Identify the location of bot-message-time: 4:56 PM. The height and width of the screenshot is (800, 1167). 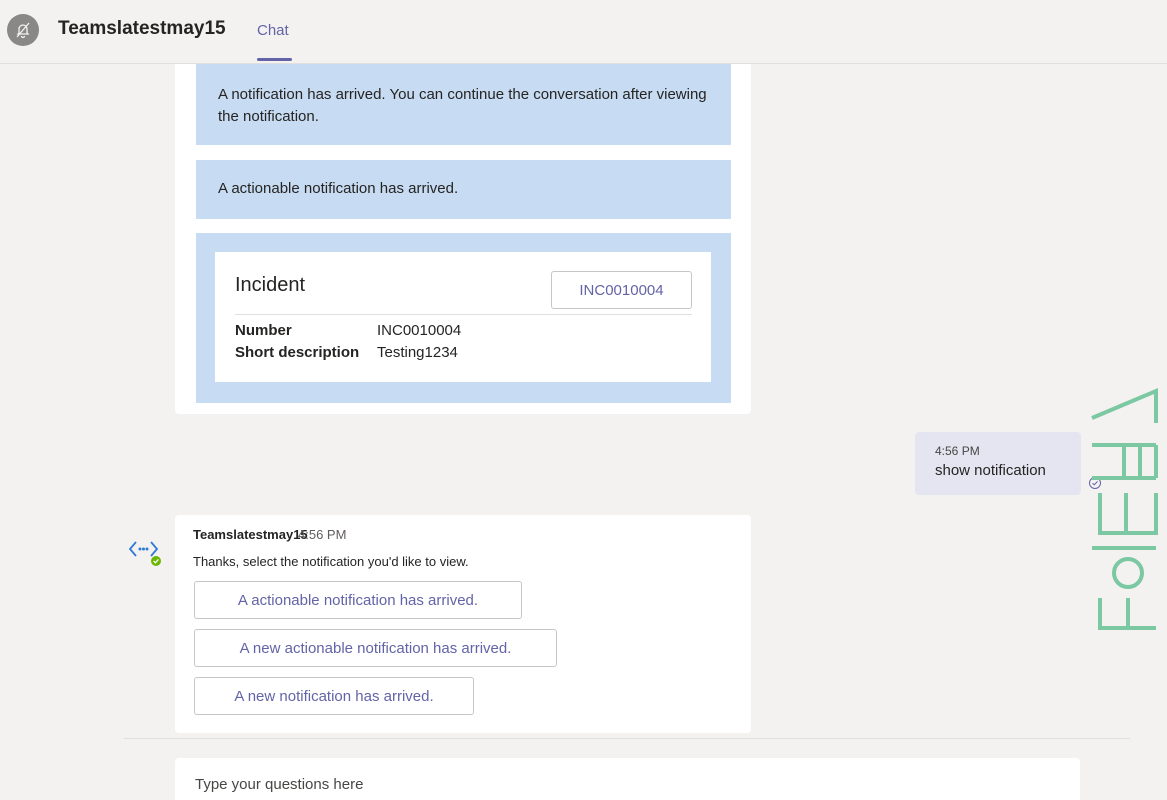
(322, 534).